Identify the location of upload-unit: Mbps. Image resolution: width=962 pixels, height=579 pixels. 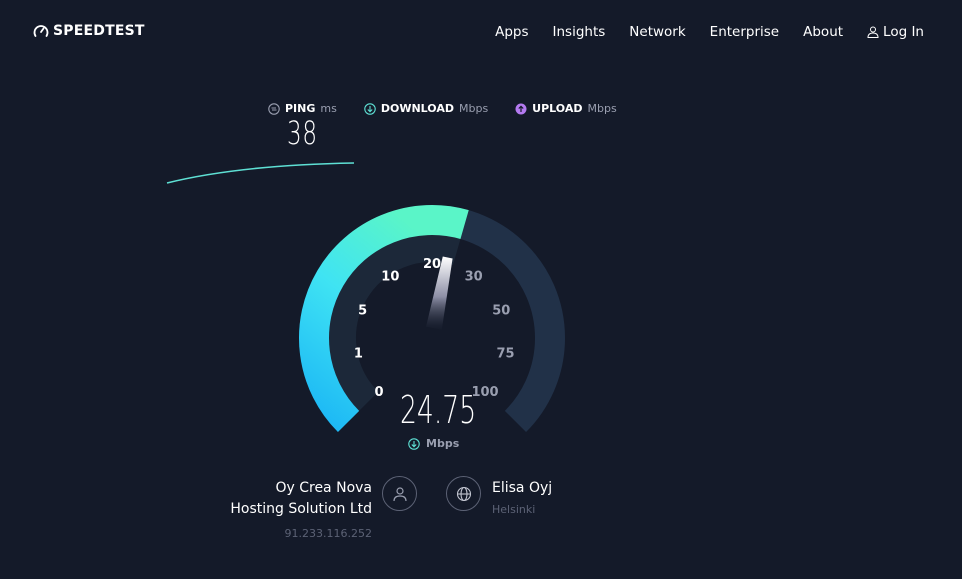
(602, 108).